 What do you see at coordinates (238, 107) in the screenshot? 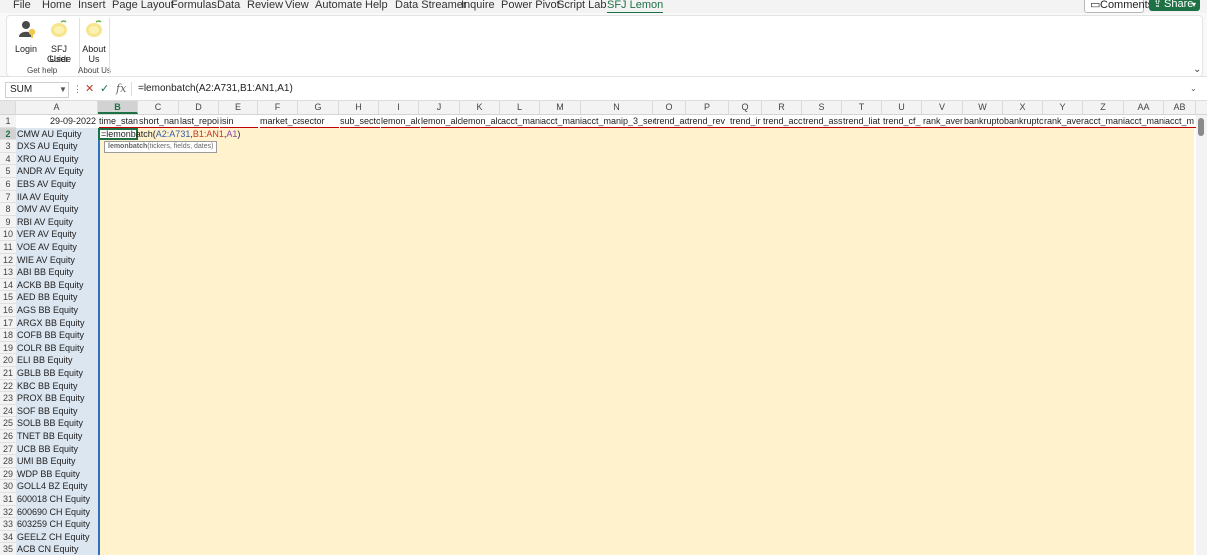
I see `column-header: E` at bounding box center [238, 107].